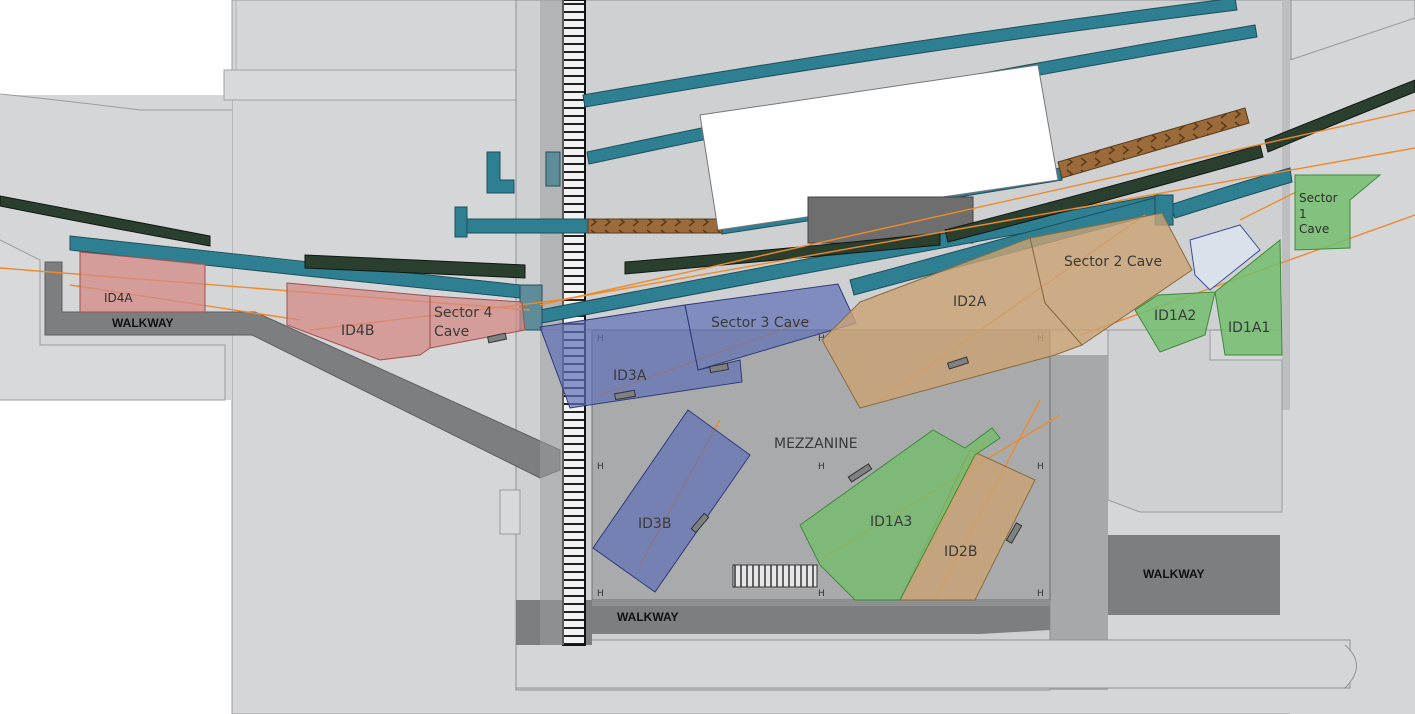  I want to click on label-sector1-cave-3: Cave, so click(1314, 229).